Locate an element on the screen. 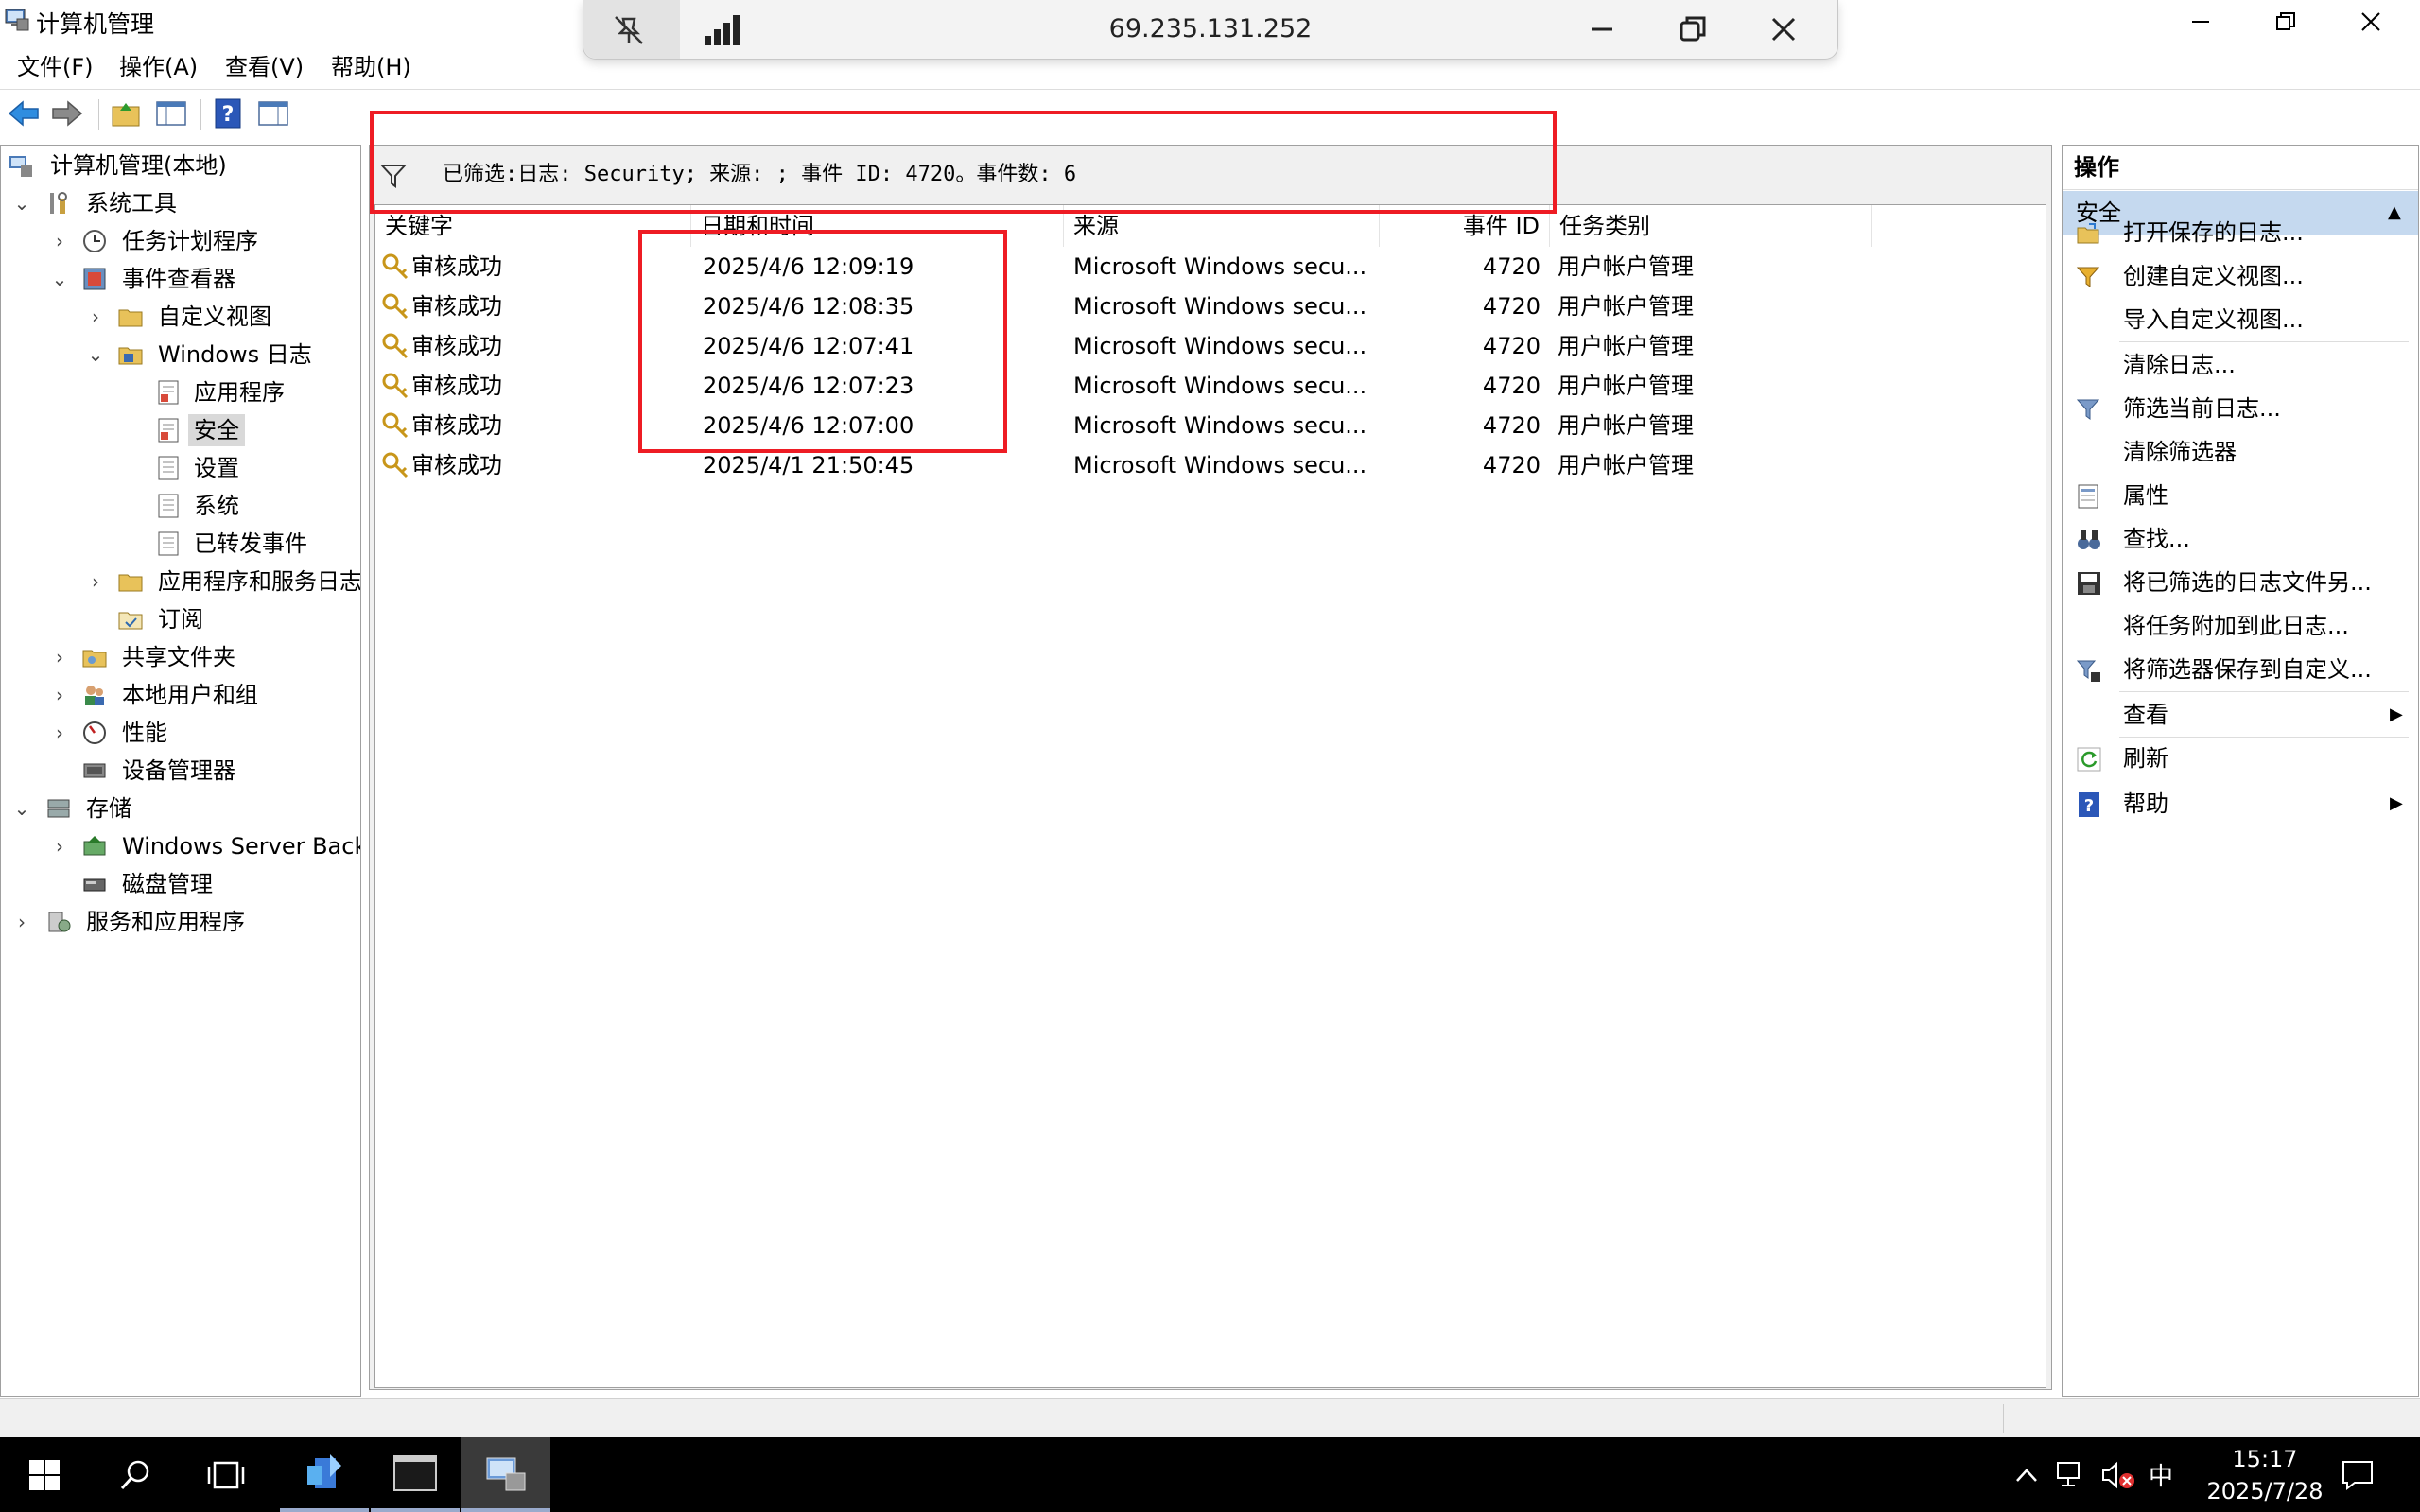 Image resolution: width=2420 pixels, height=1512 pixels. restore-icon is located at coordinates (1693, 29).